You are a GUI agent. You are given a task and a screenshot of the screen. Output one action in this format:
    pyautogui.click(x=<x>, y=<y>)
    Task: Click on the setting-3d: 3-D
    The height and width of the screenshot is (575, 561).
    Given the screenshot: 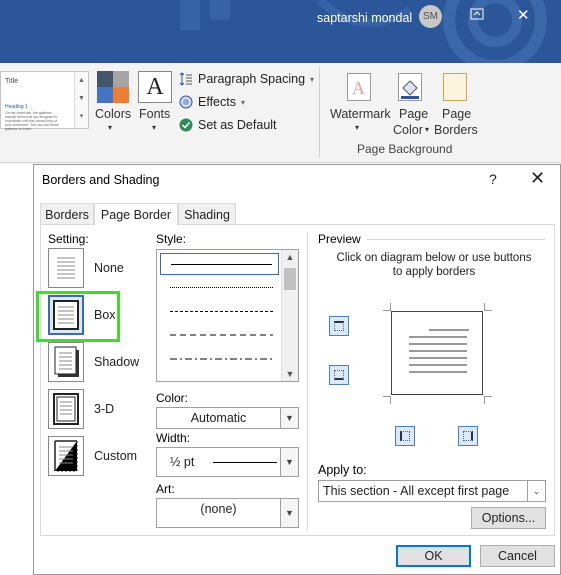 What is the action you would take?
    pyautogui.click(x=108, y=412)
    